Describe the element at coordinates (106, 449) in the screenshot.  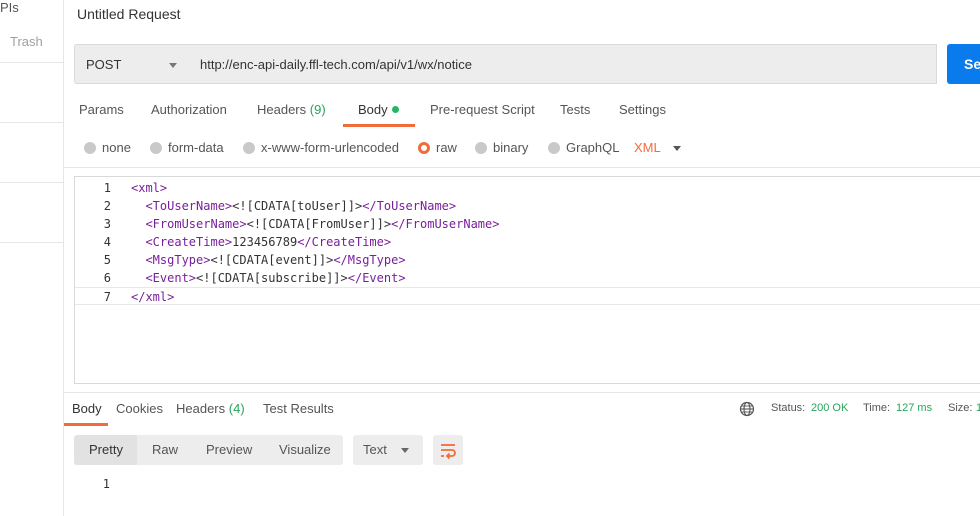
I see `format-pretty-button: Pretty` at that location.